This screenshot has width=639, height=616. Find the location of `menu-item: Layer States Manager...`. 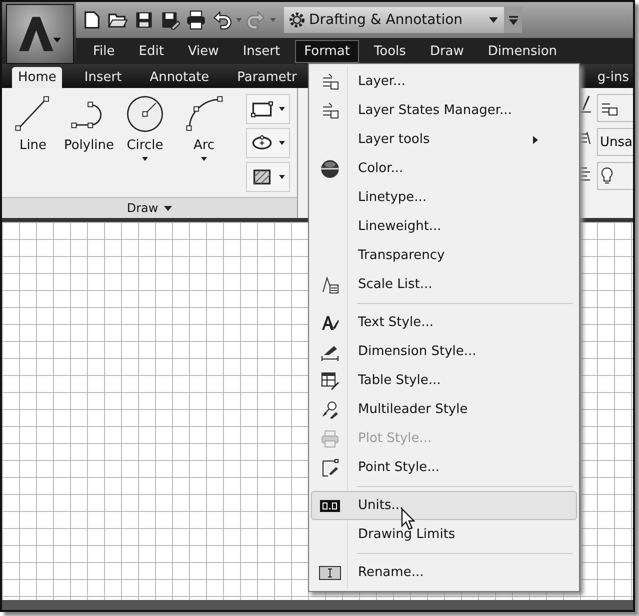

menu-item: Layer States Manager... is located at coordinates (444, 110).